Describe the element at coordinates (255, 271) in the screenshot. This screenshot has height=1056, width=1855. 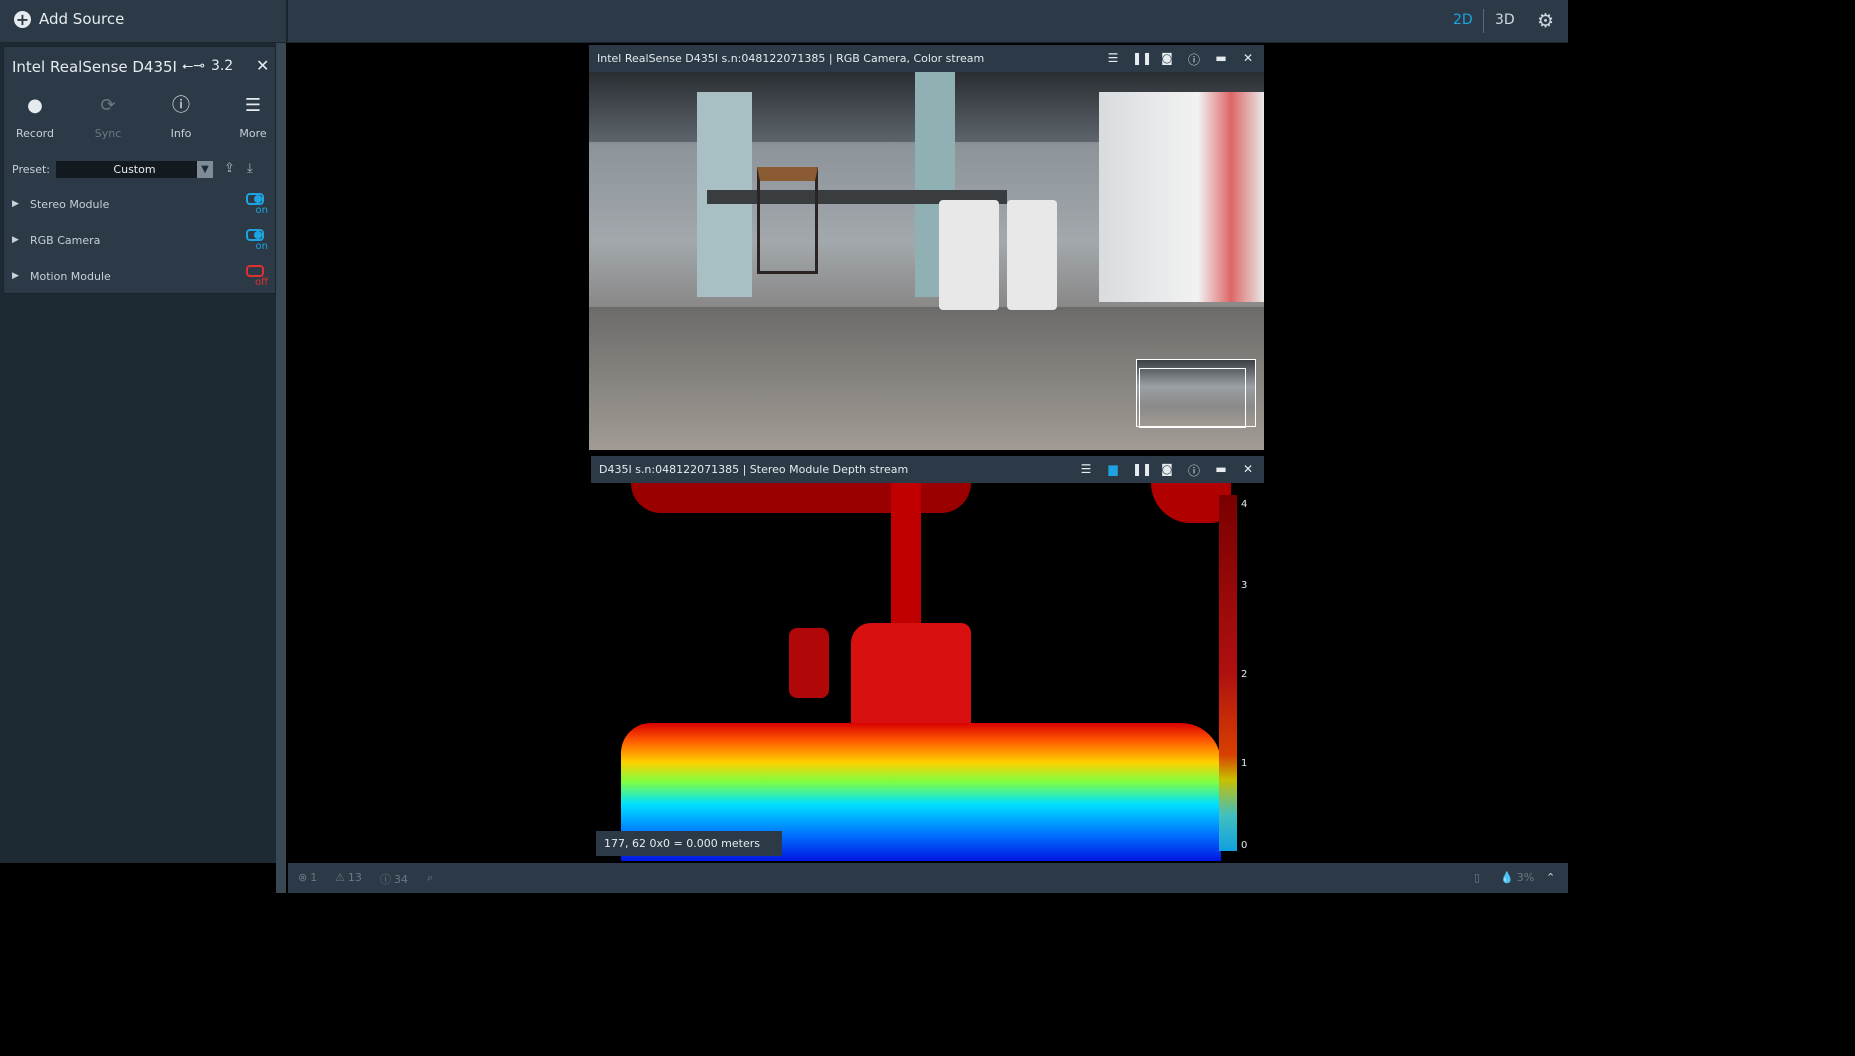
I see `motion-toggle` at that location.